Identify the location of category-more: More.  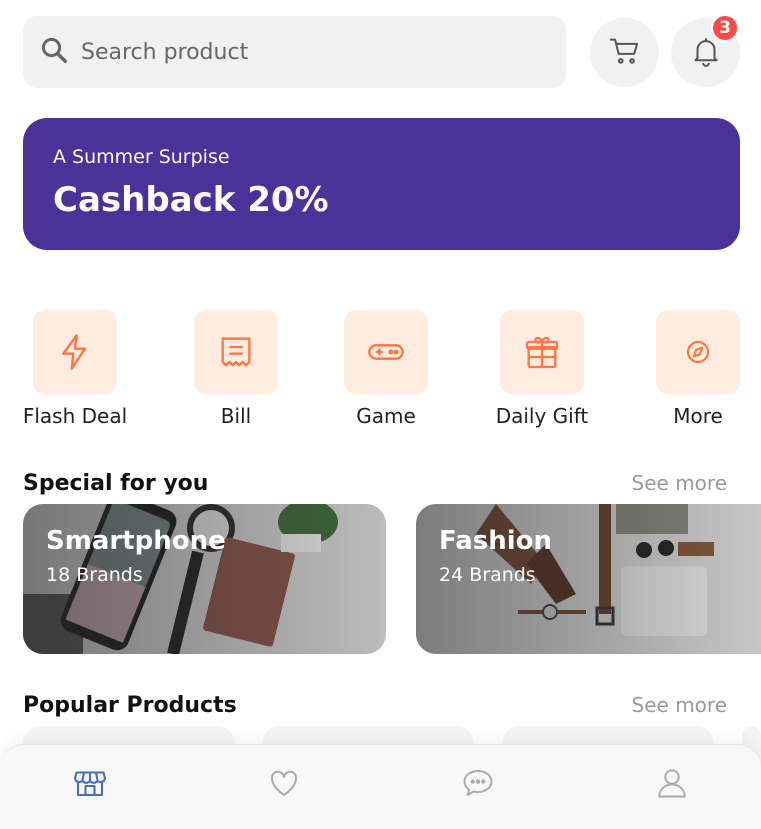
(694, 369).